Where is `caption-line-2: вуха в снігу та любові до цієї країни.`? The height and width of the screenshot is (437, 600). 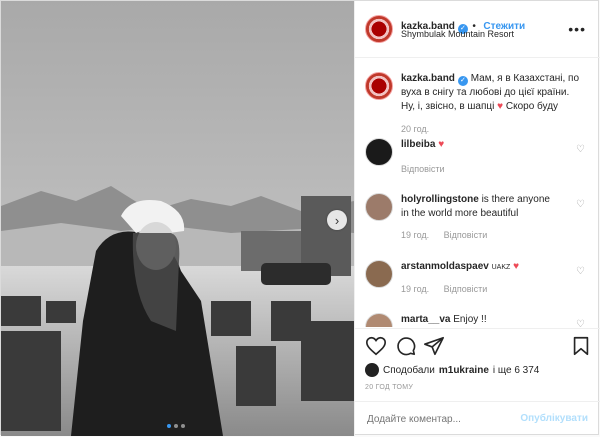 caption-line-2: вуха в снігу та любові до цієї країни. is located at coordinates (485, 92).